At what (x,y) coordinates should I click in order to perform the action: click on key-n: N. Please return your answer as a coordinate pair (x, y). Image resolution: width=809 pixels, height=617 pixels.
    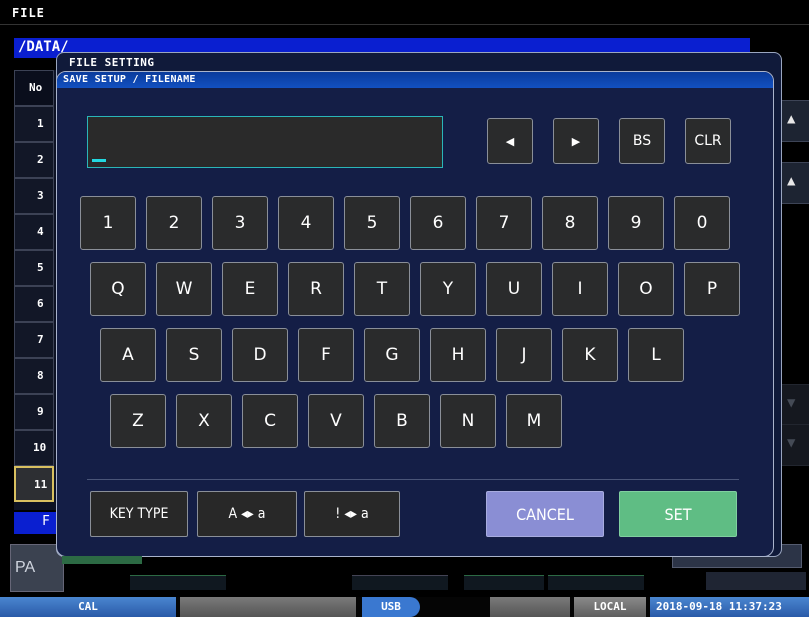
    Looking at the image, I should click on (468, 421).